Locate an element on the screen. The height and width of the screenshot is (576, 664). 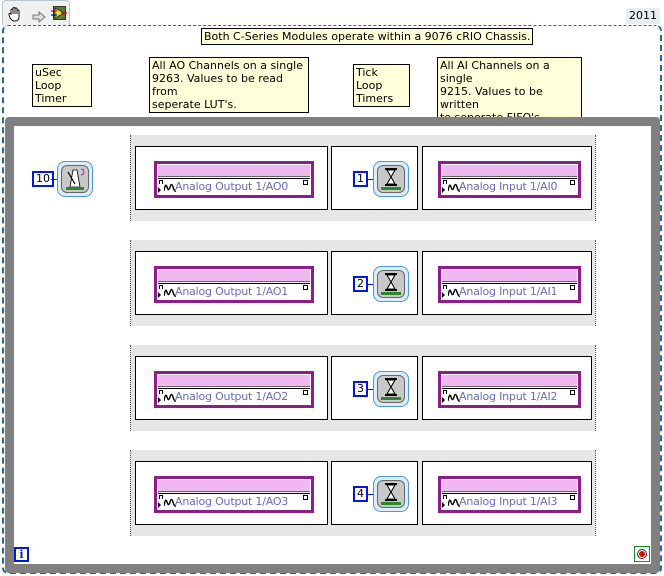
flat-sequence: Analog Output 1/AO1 2 Analog Input 1/AI1 is located at coordinates (363, 283).